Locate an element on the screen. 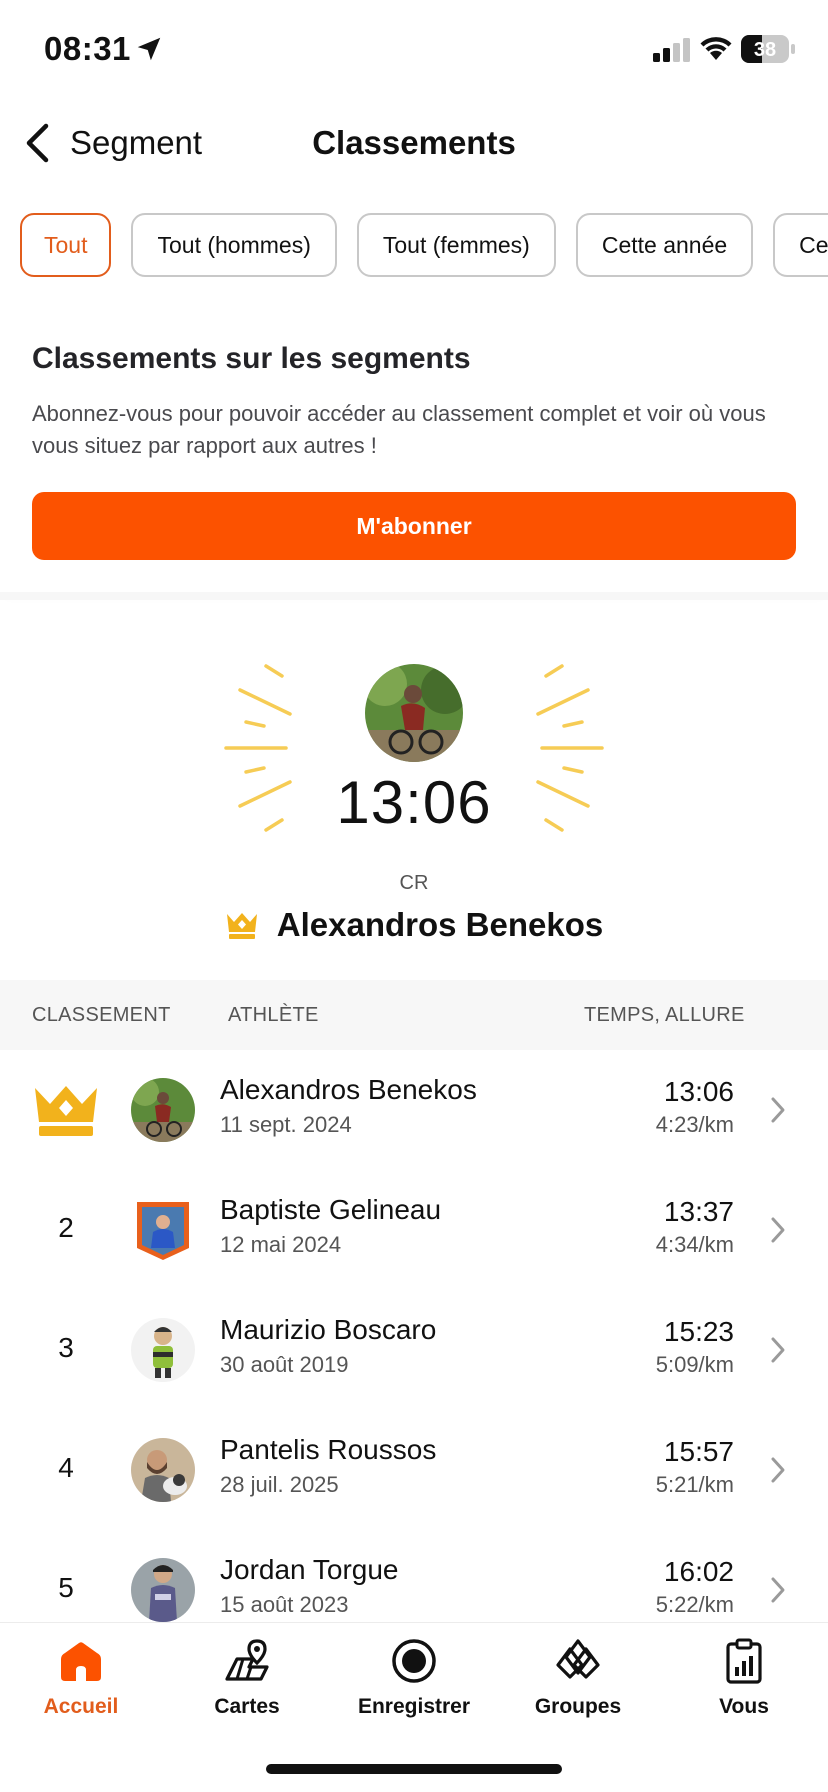 The height and width of the screenshot is (1792, 828). subscribe-title: Classements sur les segments is located at coordinates (251, 358).